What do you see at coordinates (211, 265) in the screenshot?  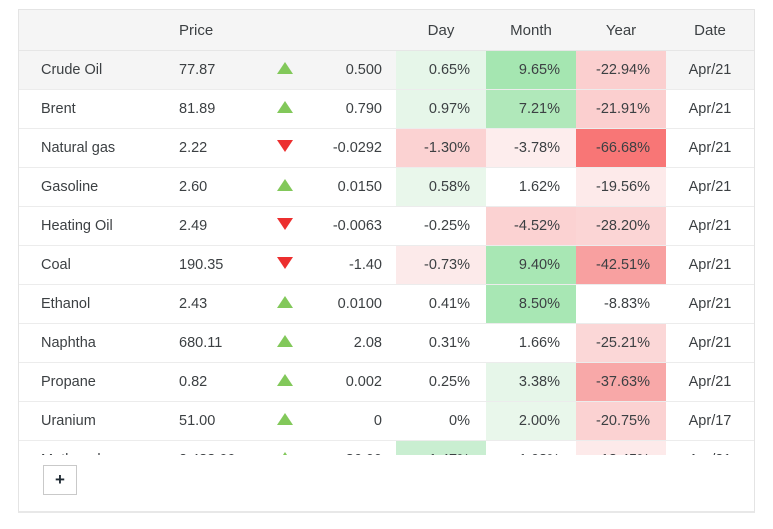 I see `cell-price: 190.35` at bounding box center [211, 265].